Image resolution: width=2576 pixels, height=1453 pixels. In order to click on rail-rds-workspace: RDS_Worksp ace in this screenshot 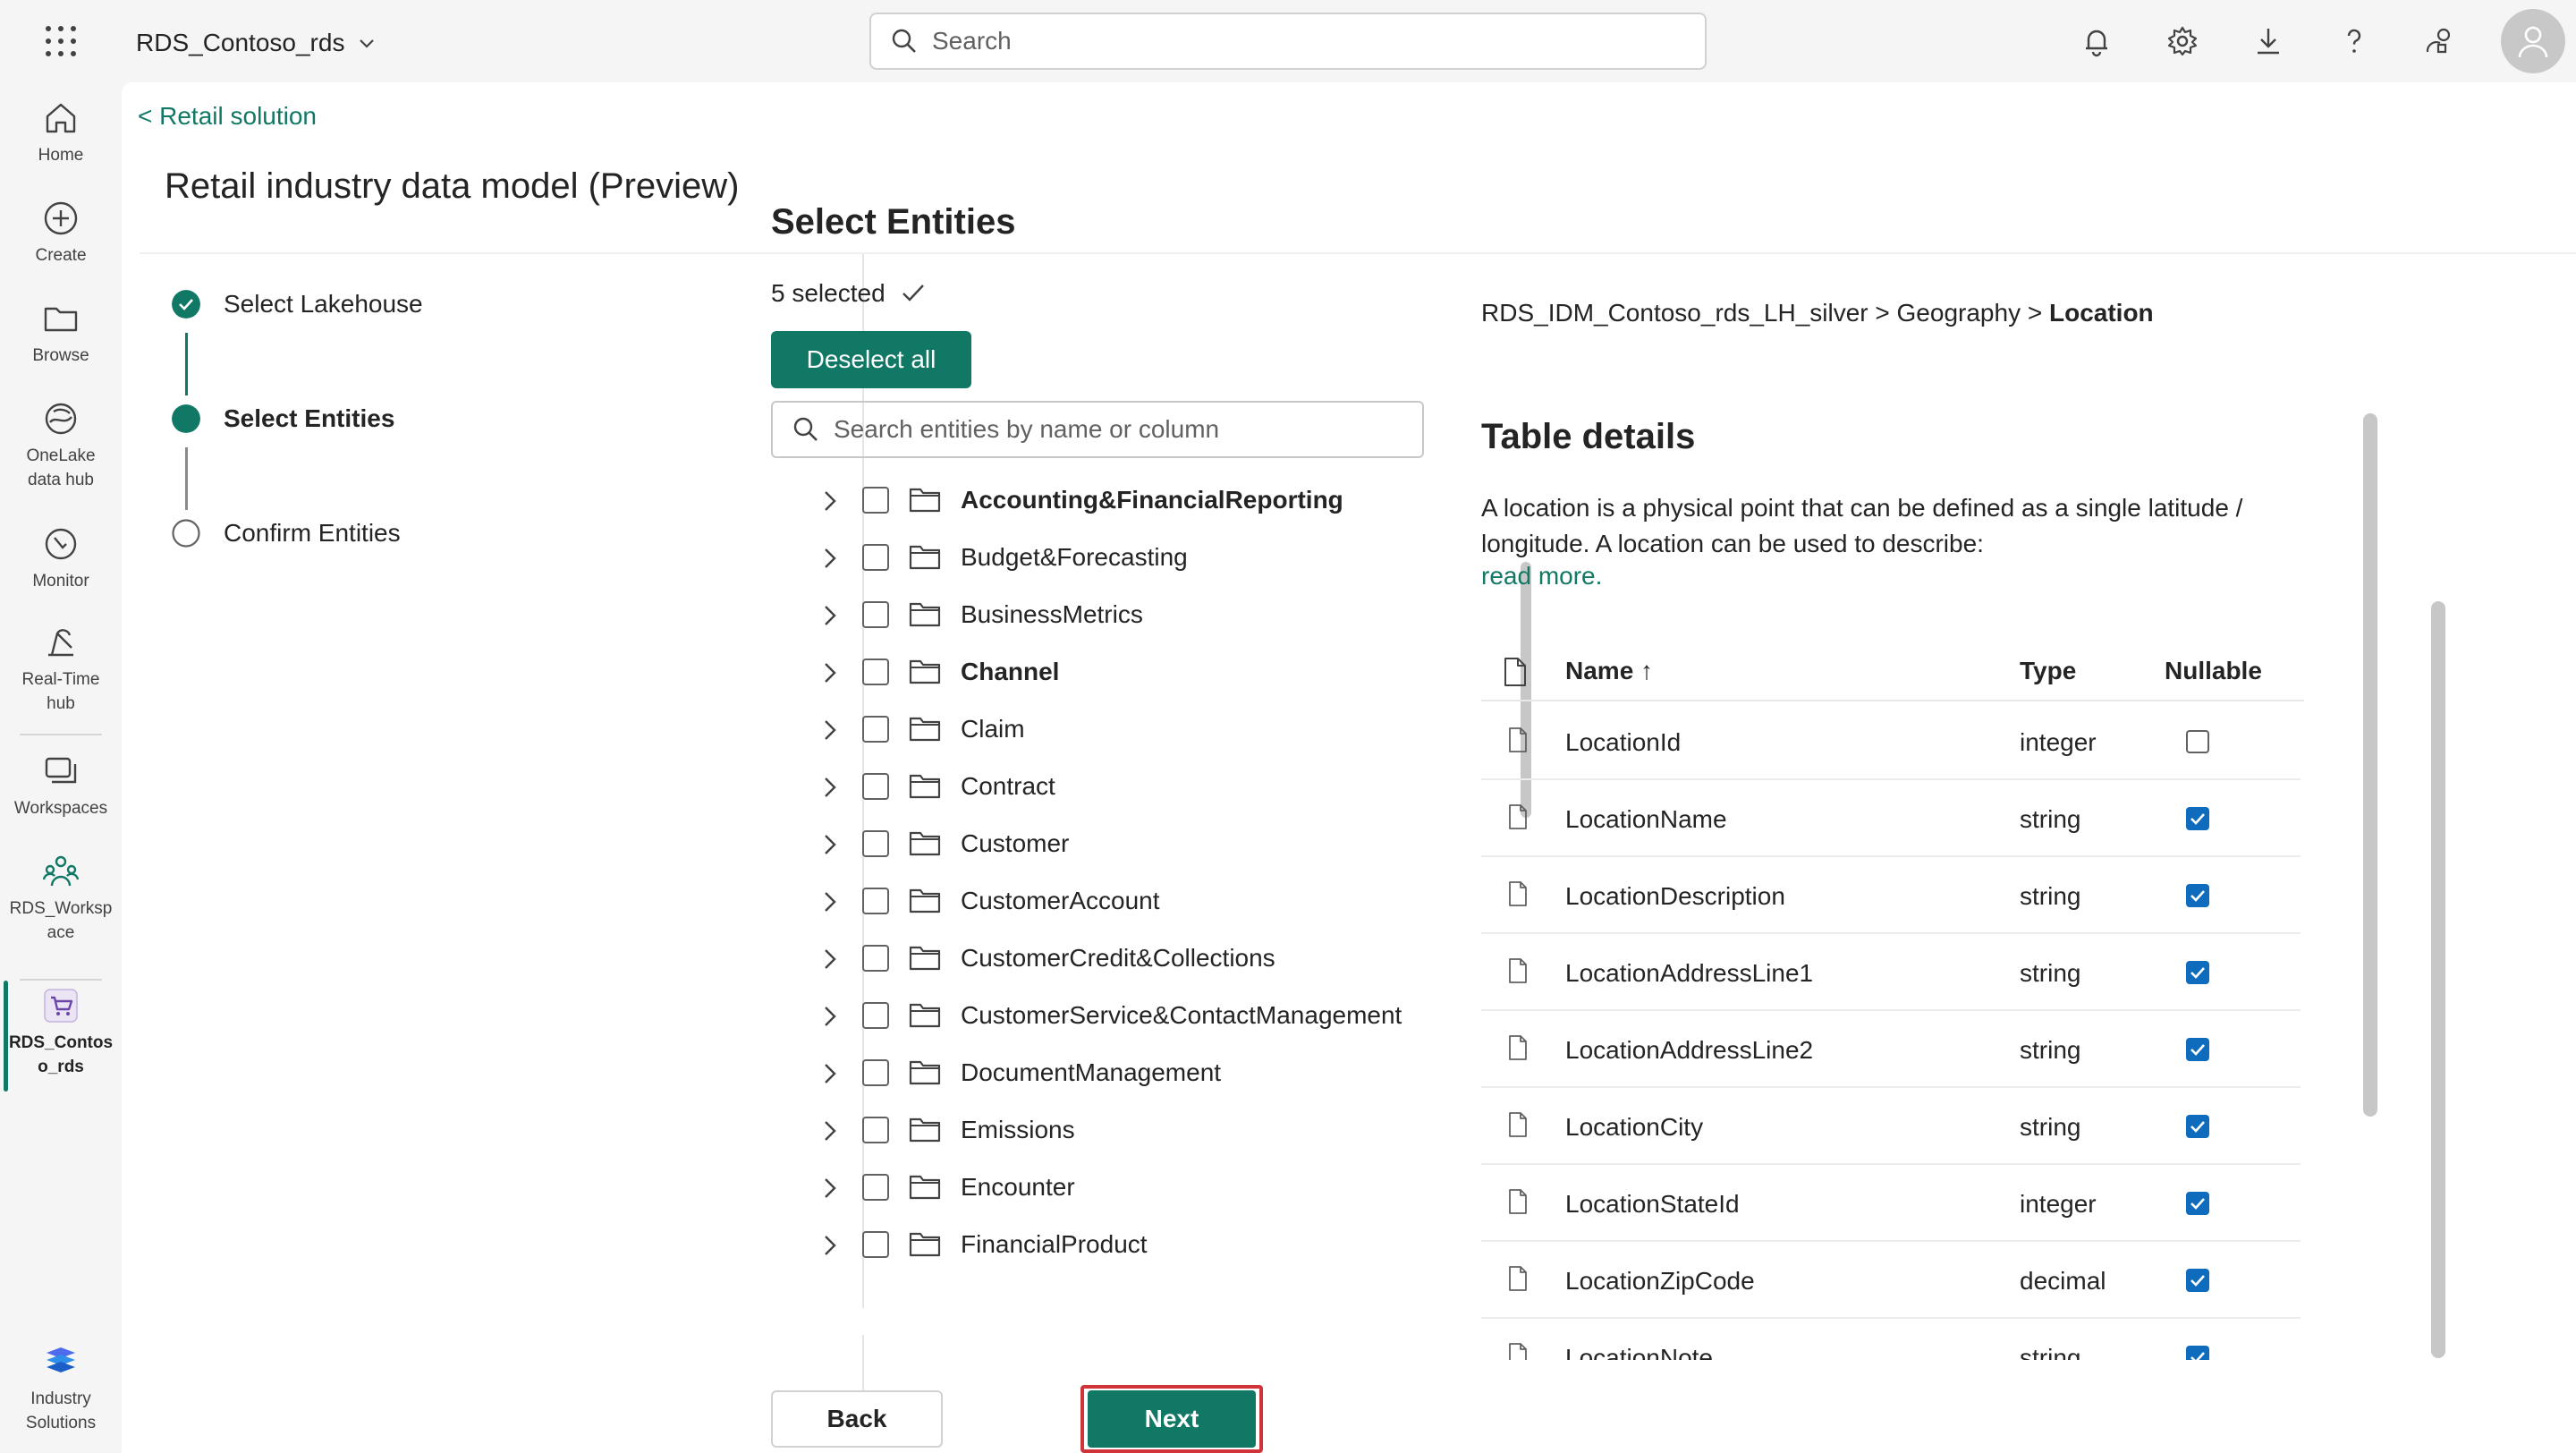, I will do `click(61, 898)`.